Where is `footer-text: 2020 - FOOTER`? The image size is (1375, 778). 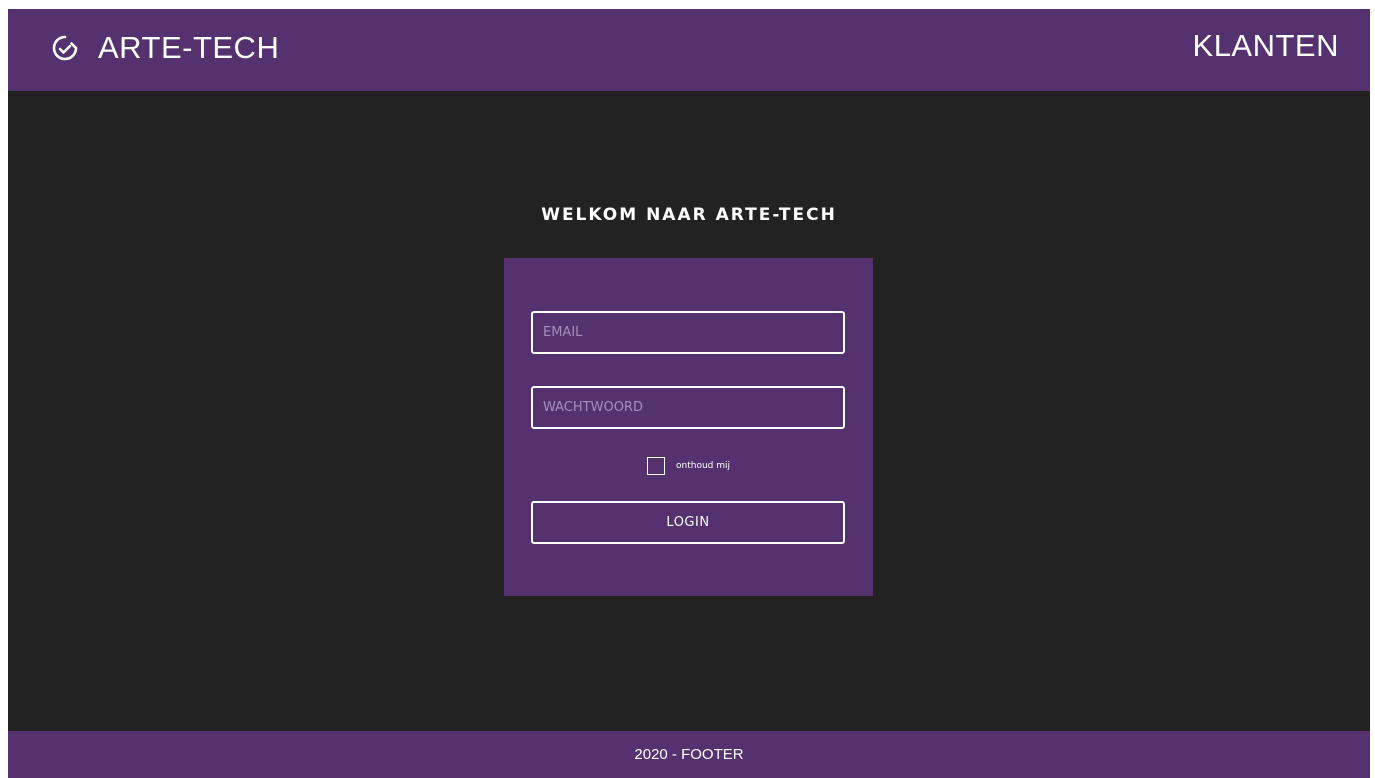
footer-text: 2020 - FOOTER is located at coordinates (689, 754).